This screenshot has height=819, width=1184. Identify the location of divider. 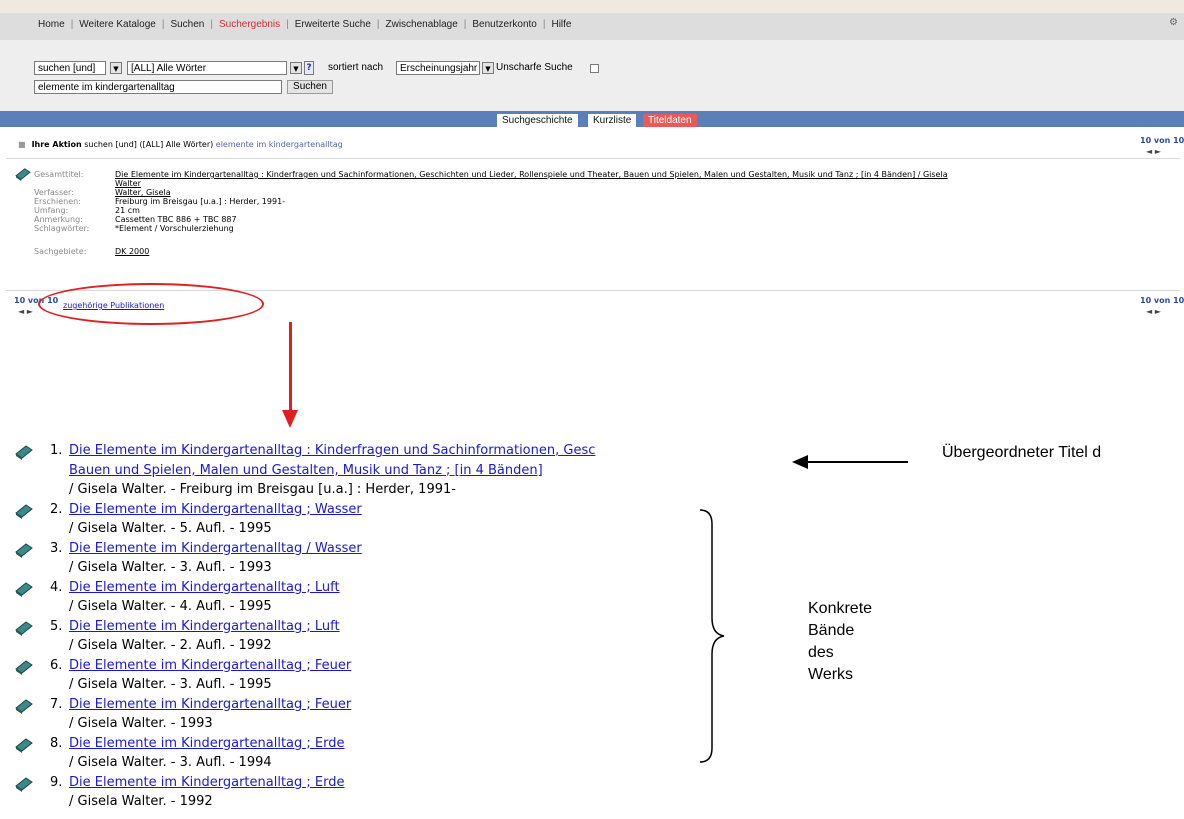
(593, 158).